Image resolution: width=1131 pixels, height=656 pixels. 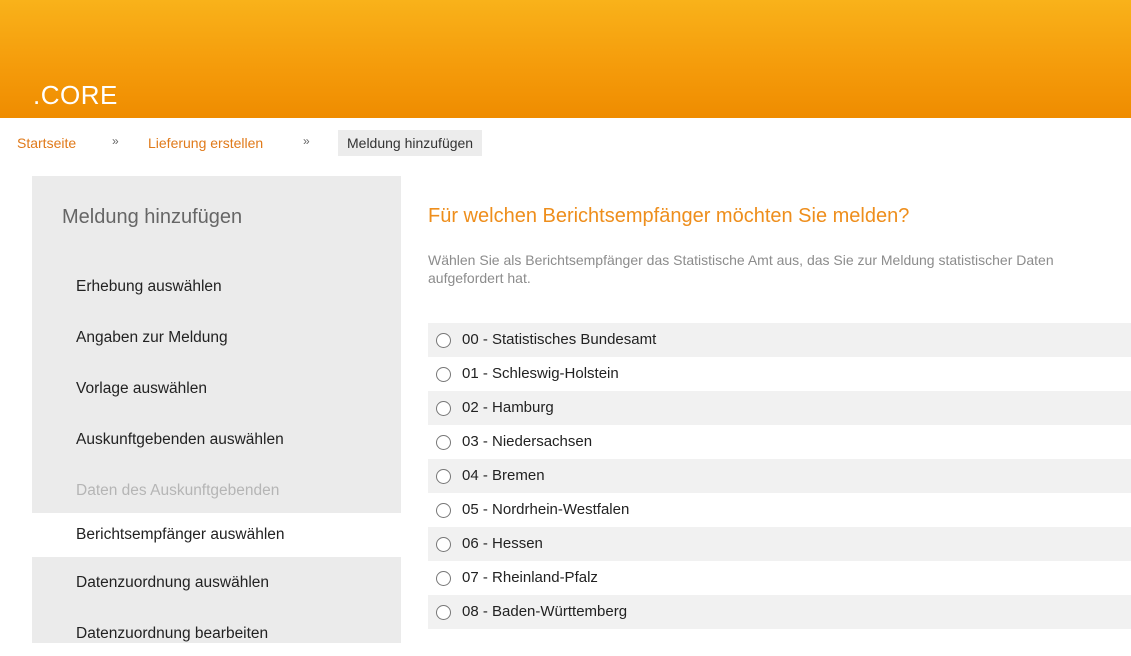 I want to click on recipient-option-label: 08 - Baden-Württemberg, so click(x=545, y=611).